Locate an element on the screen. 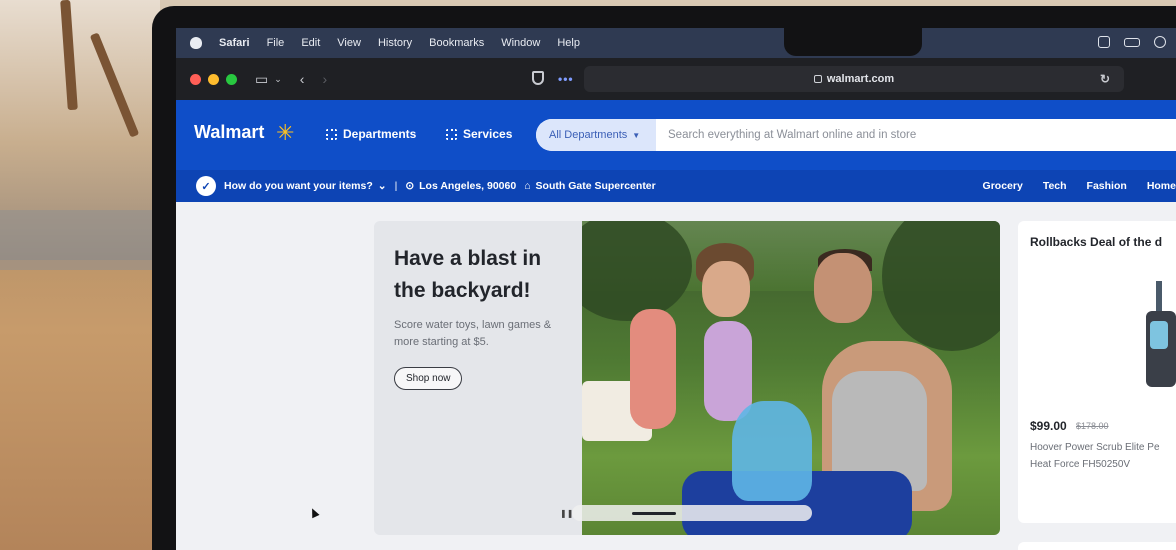 The width and height of the screenshot is (1176, 550). store-button: ⌂ South Gate Supercenter is located at coordinates (590, 186).